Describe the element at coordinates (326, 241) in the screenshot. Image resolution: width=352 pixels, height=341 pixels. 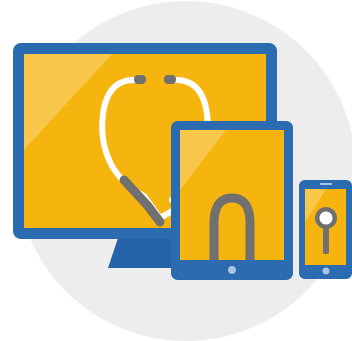
I see `magnifier-handle` at that location.